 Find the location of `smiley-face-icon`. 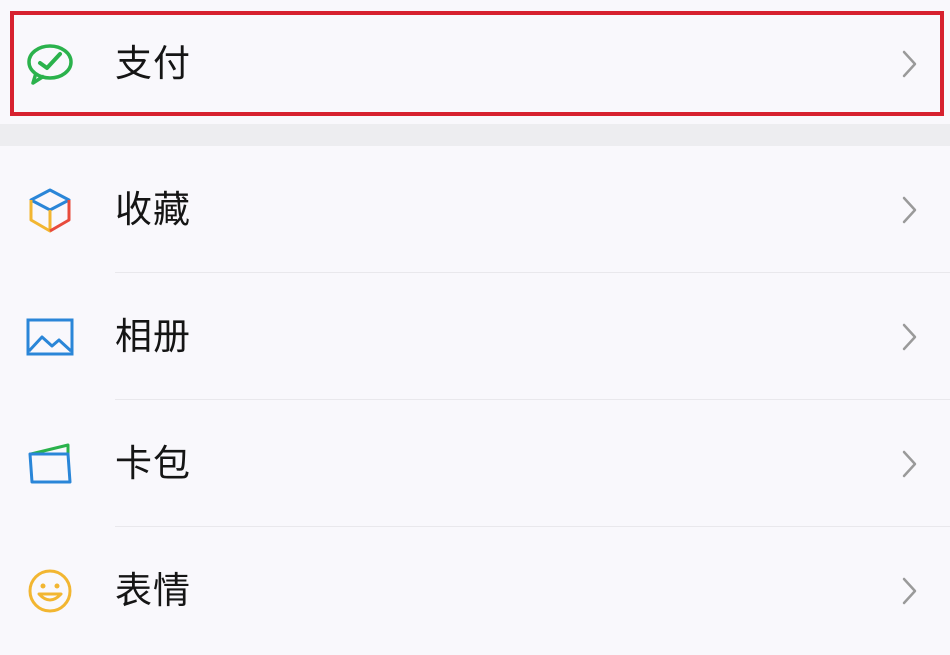

smiley-face-icon is located at coordinates (50, 591).